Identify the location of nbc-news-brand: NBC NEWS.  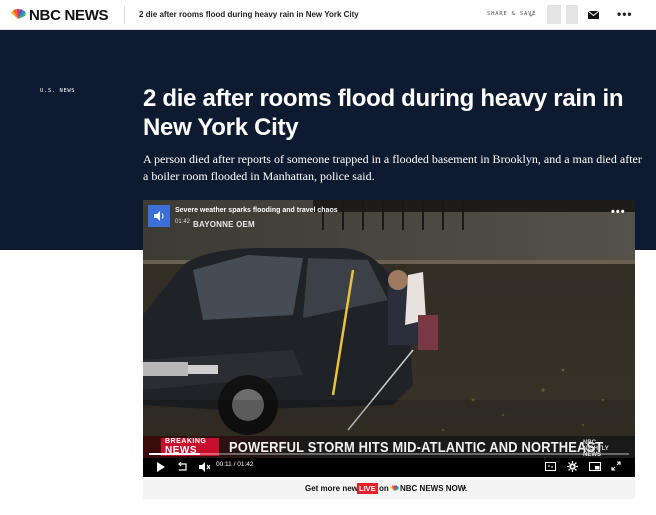
(69, 15).